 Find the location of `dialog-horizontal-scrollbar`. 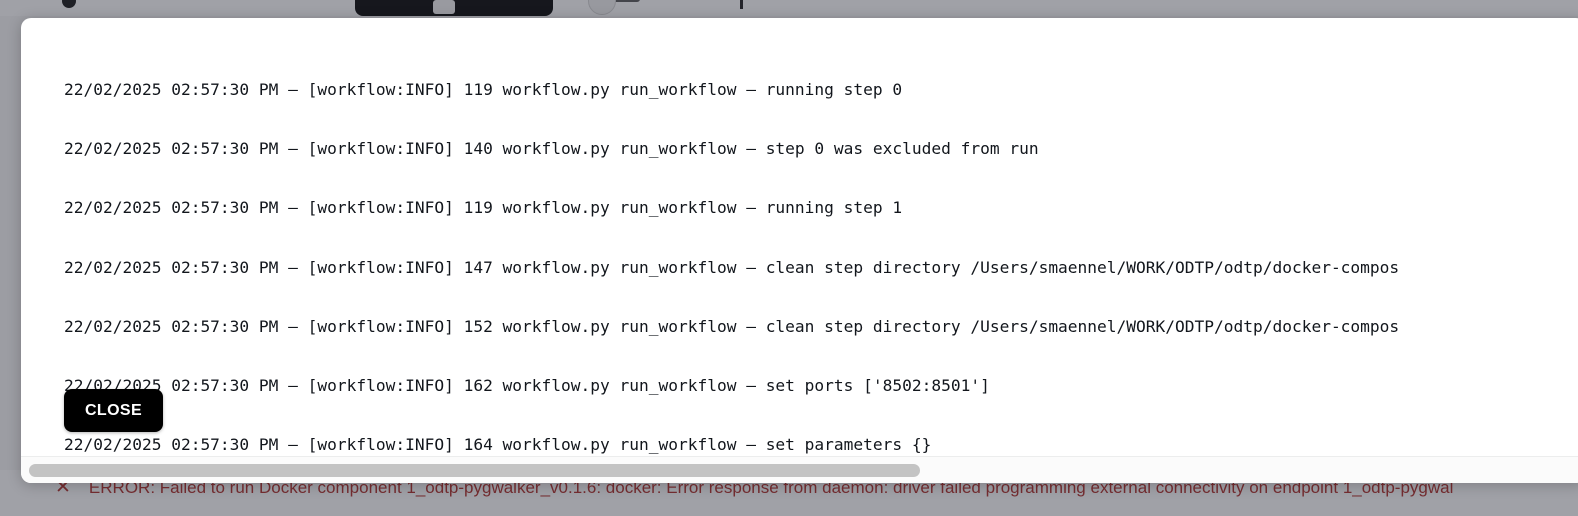

dialog-horizontal-scrollbar is located at coordinates (799, 469).